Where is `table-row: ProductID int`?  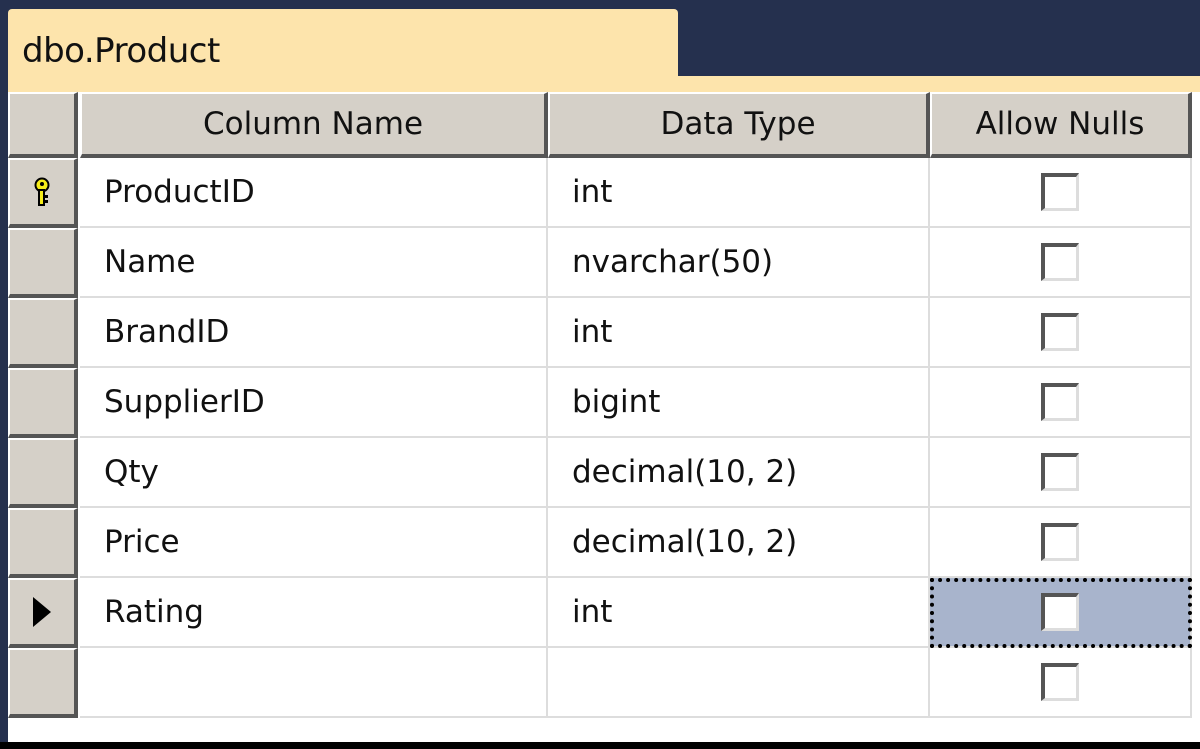 table-row: ProductID int is located at coordinates (604, 193).